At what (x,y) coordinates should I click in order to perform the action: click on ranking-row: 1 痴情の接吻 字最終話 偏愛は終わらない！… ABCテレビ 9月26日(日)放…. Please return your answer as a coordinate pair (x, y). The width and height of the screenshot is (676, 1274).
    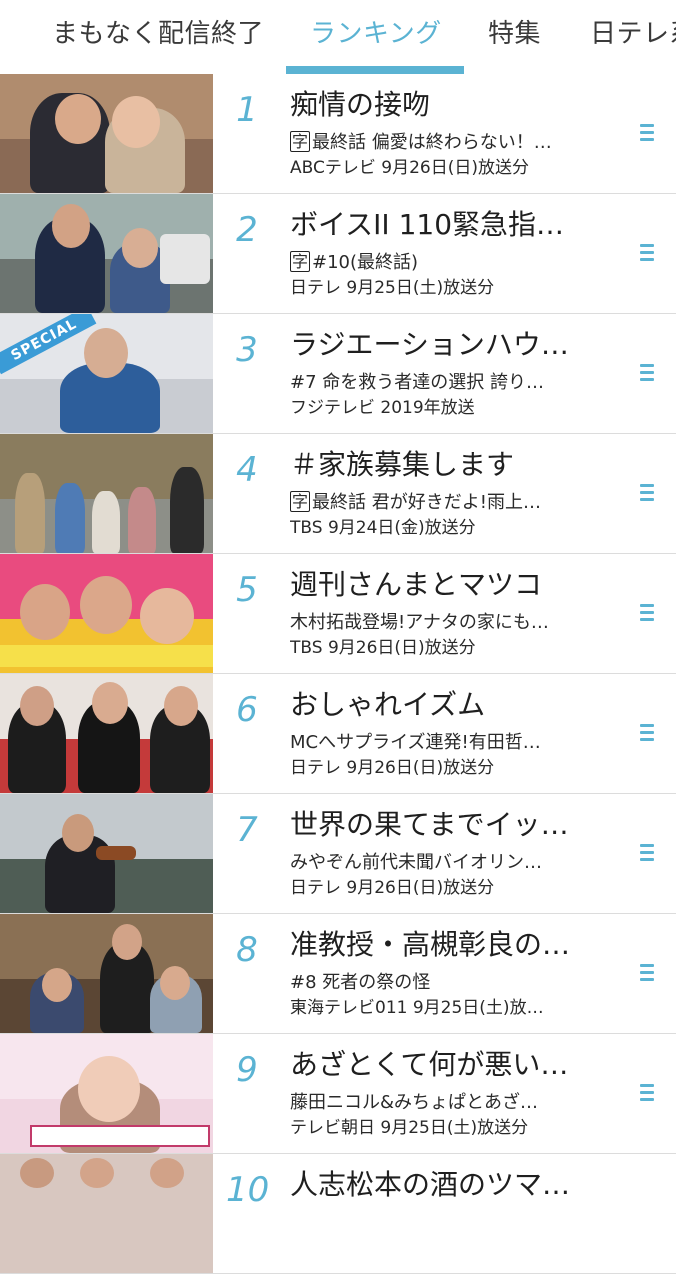
    Looking at the image, I should click on (338, 134).